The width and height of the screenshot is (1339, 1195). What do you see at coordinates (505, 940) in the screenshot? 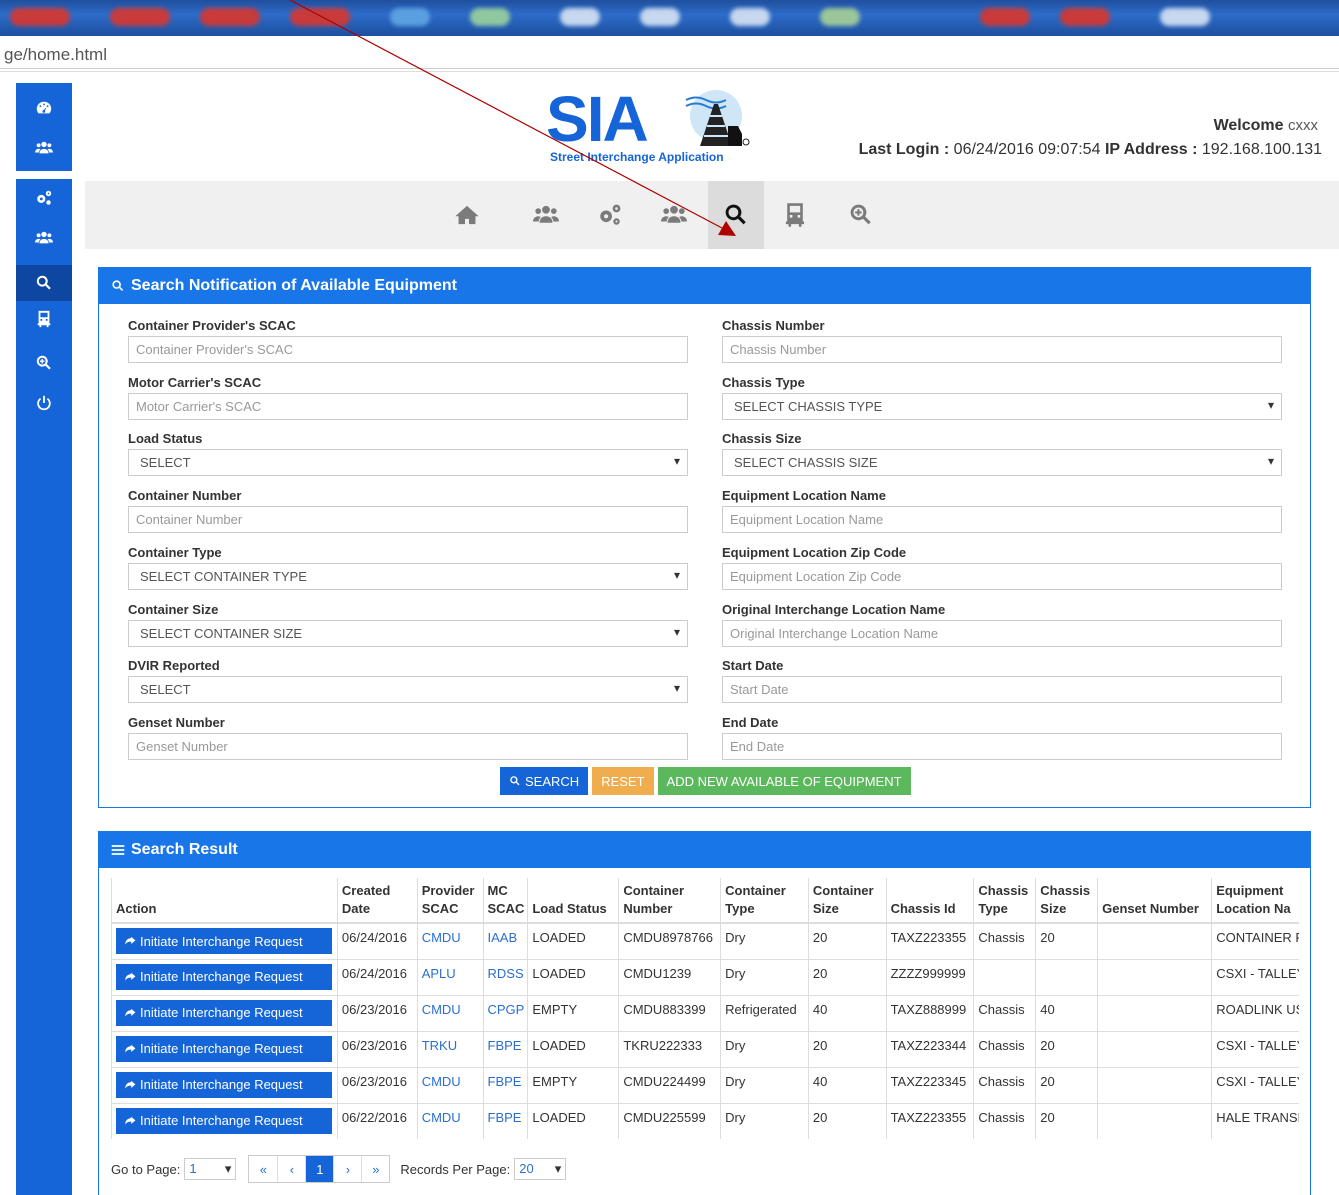
I see `table-cell: IAAB` at bounding box center [505, 940].